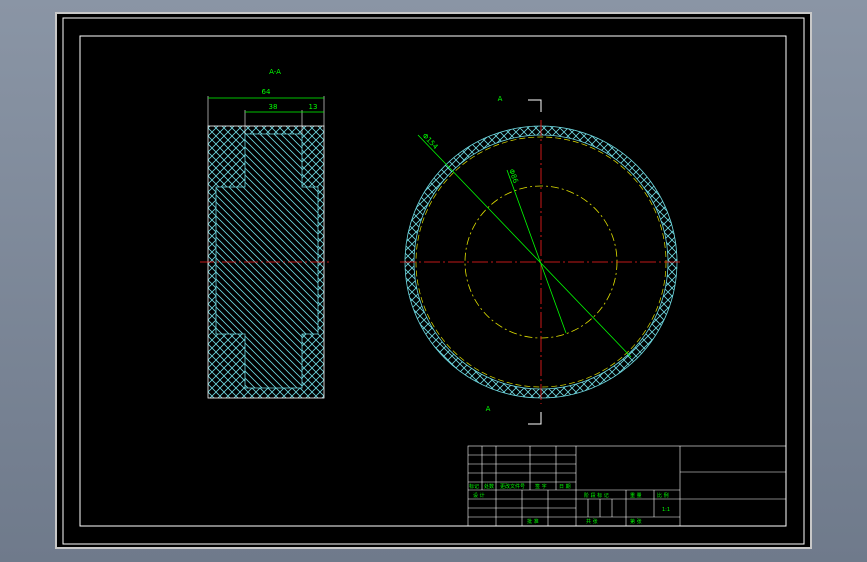 Image resolution: width=867 pixels, height=562 pixels. What do you see at coordinates (636, 521) in the screenshot?
I see `tb-label-sheet: 第 张` at bounding box center [636, 521].